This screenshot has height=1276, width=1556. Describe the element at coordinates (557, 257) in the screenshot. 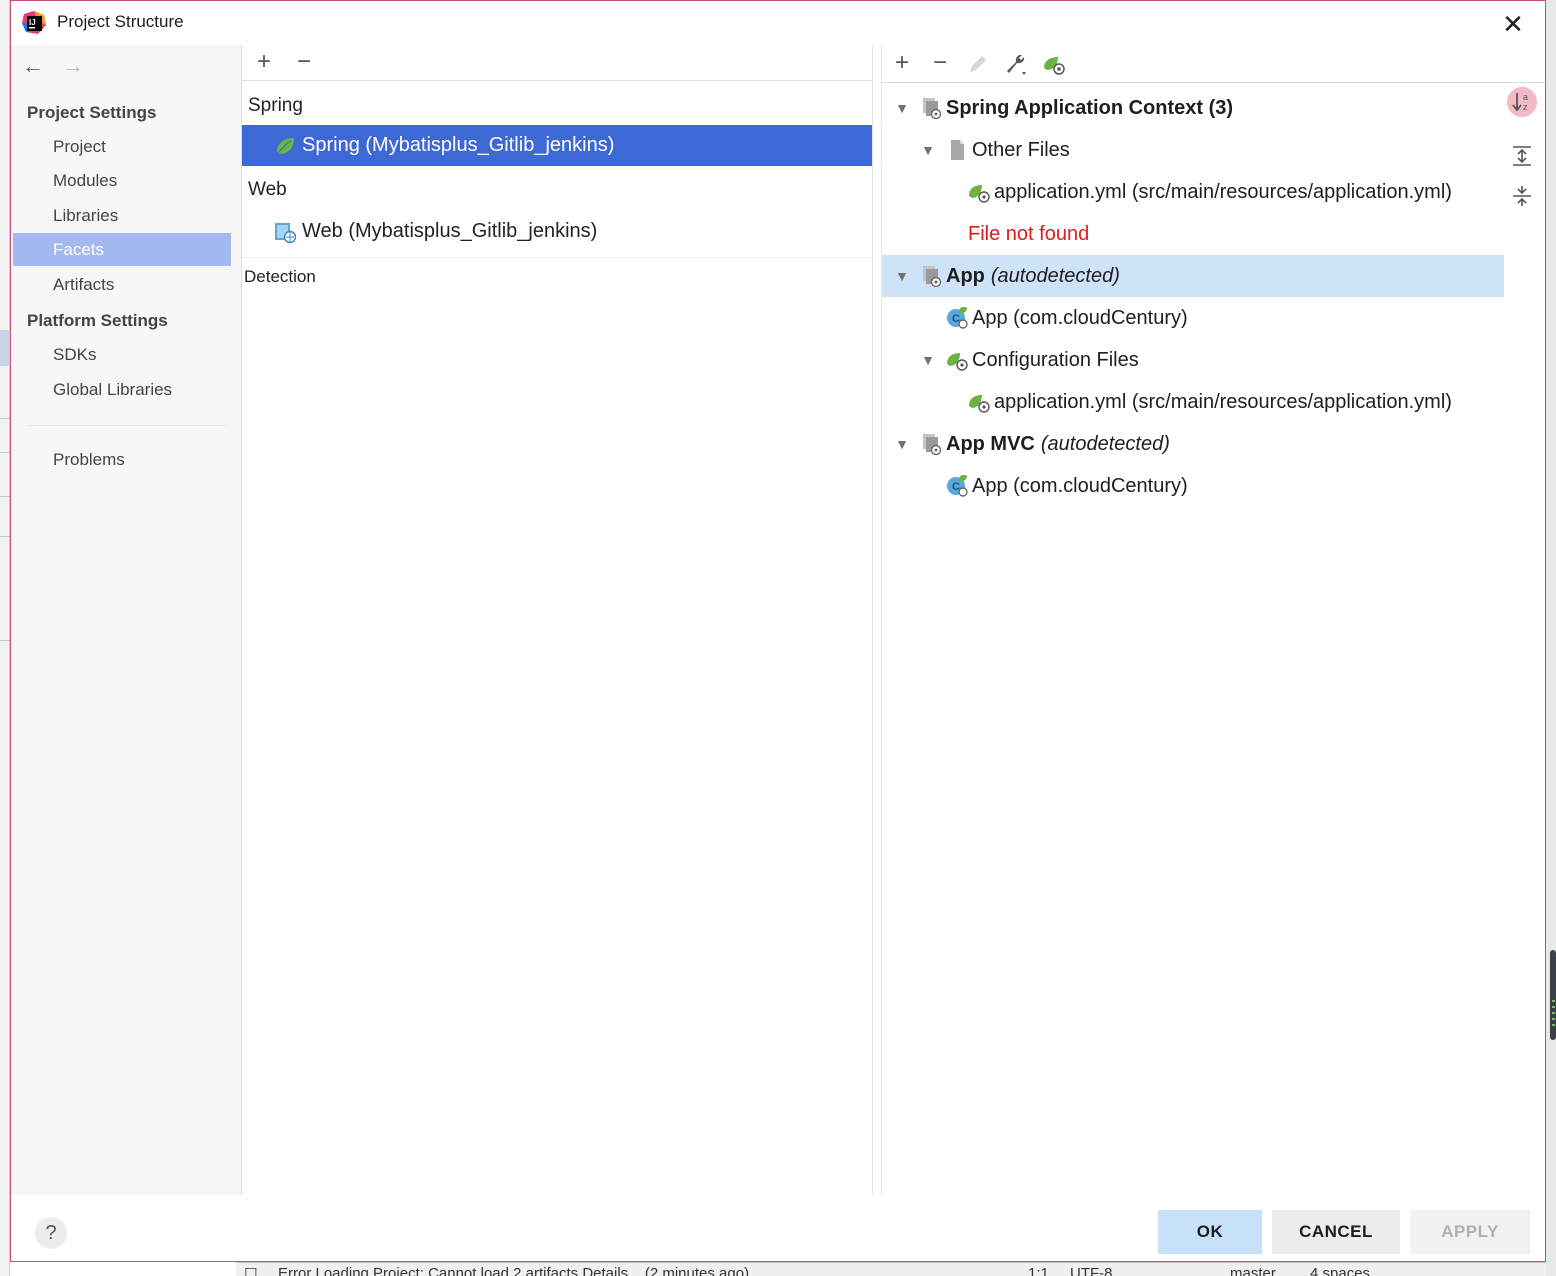

I see `detection-divider` at that location.